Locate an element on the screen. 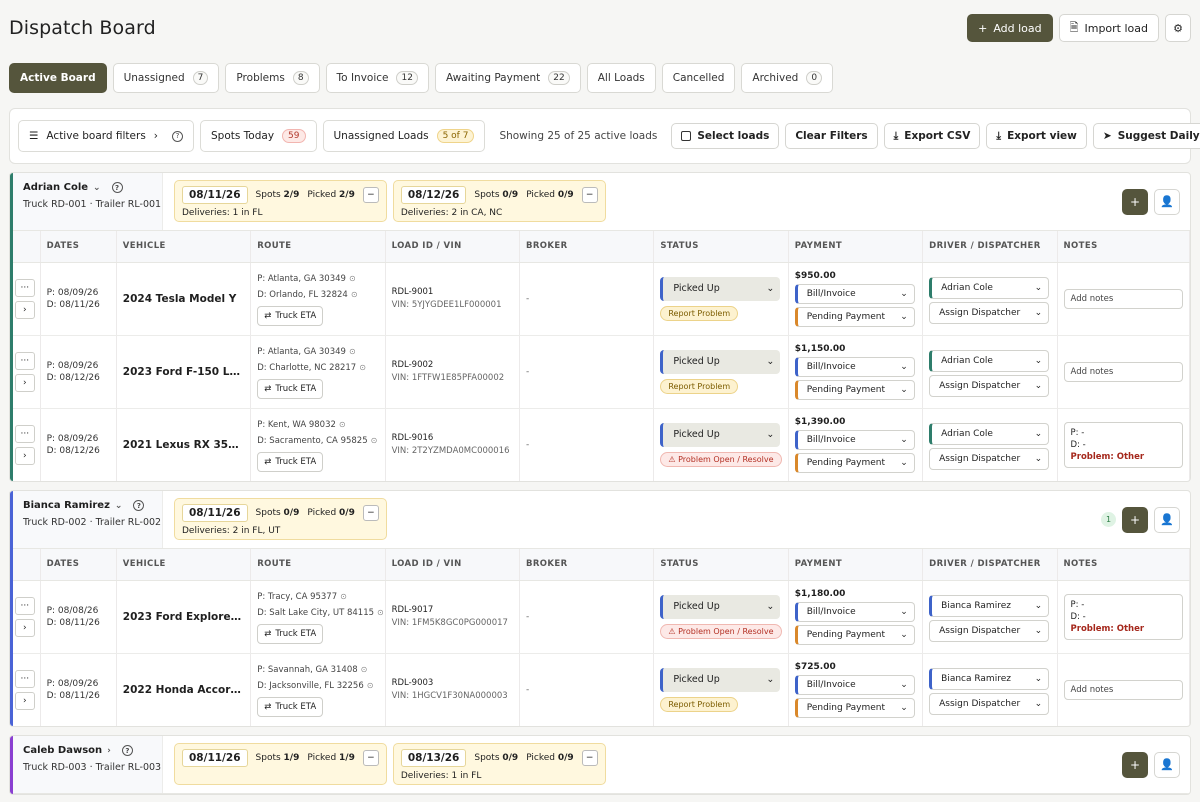 This screenshot has width=1200, height=802. export-csv-button: ⤓ Export CSV is located at coordinates (932, 136).